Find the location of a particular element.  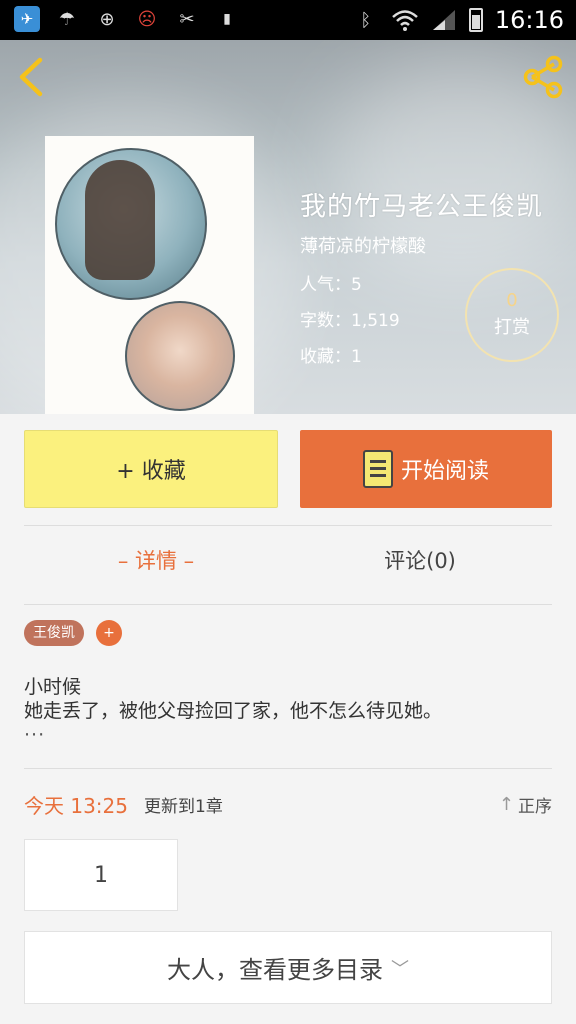

weather-rain-icon: ☂ is located at coordinates (67, 19).